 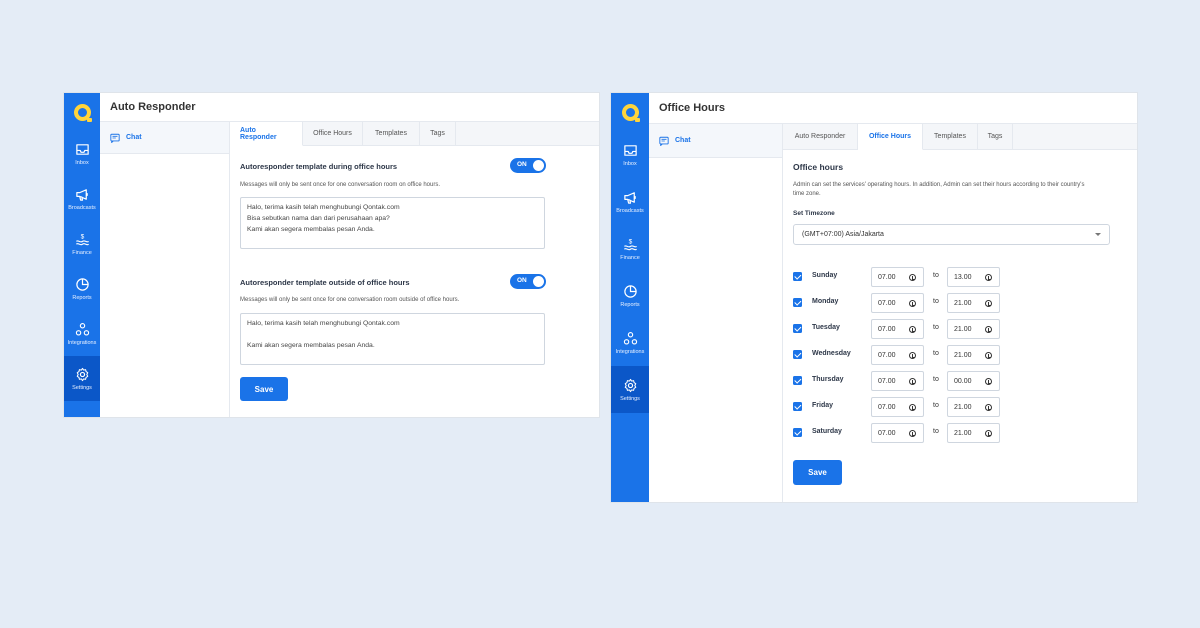 What do you see at coordinates (843, 234) in the screenshot?
I see `timezone-value: (GMT+07:00) Asia/Jakarta` at bounding box center [843, 234].